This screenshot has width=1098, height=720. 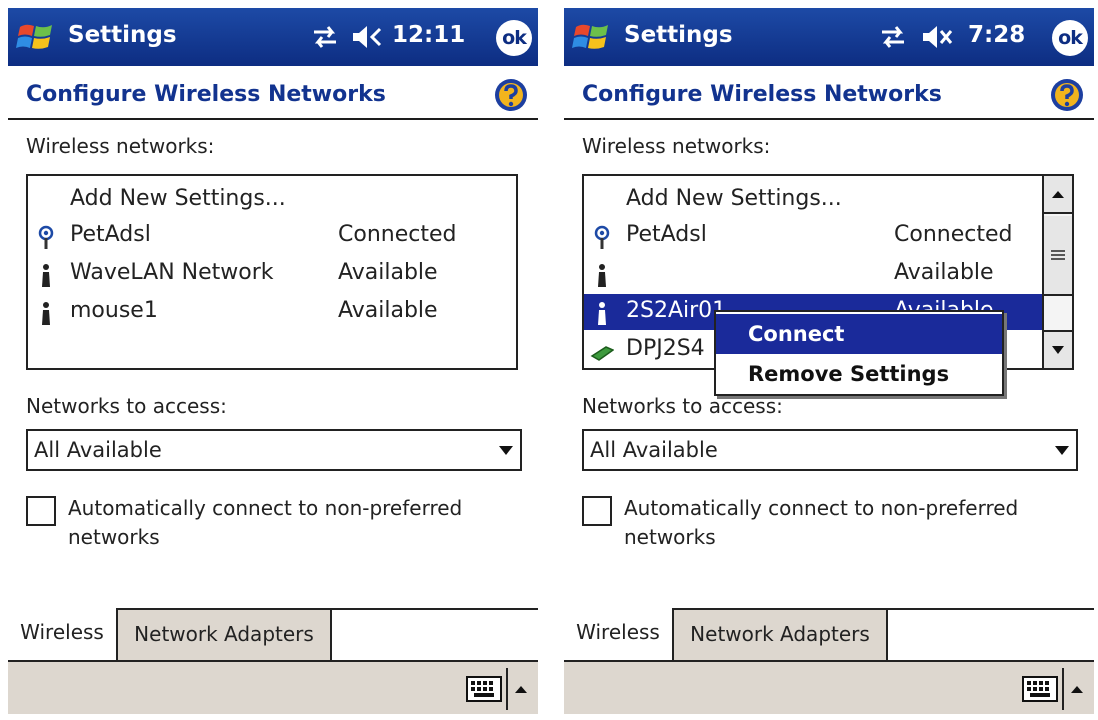 What do you see at coordinates (996, 35) in the screenshot?
I see `clock: 7:28` at bounding box center [996, 35].